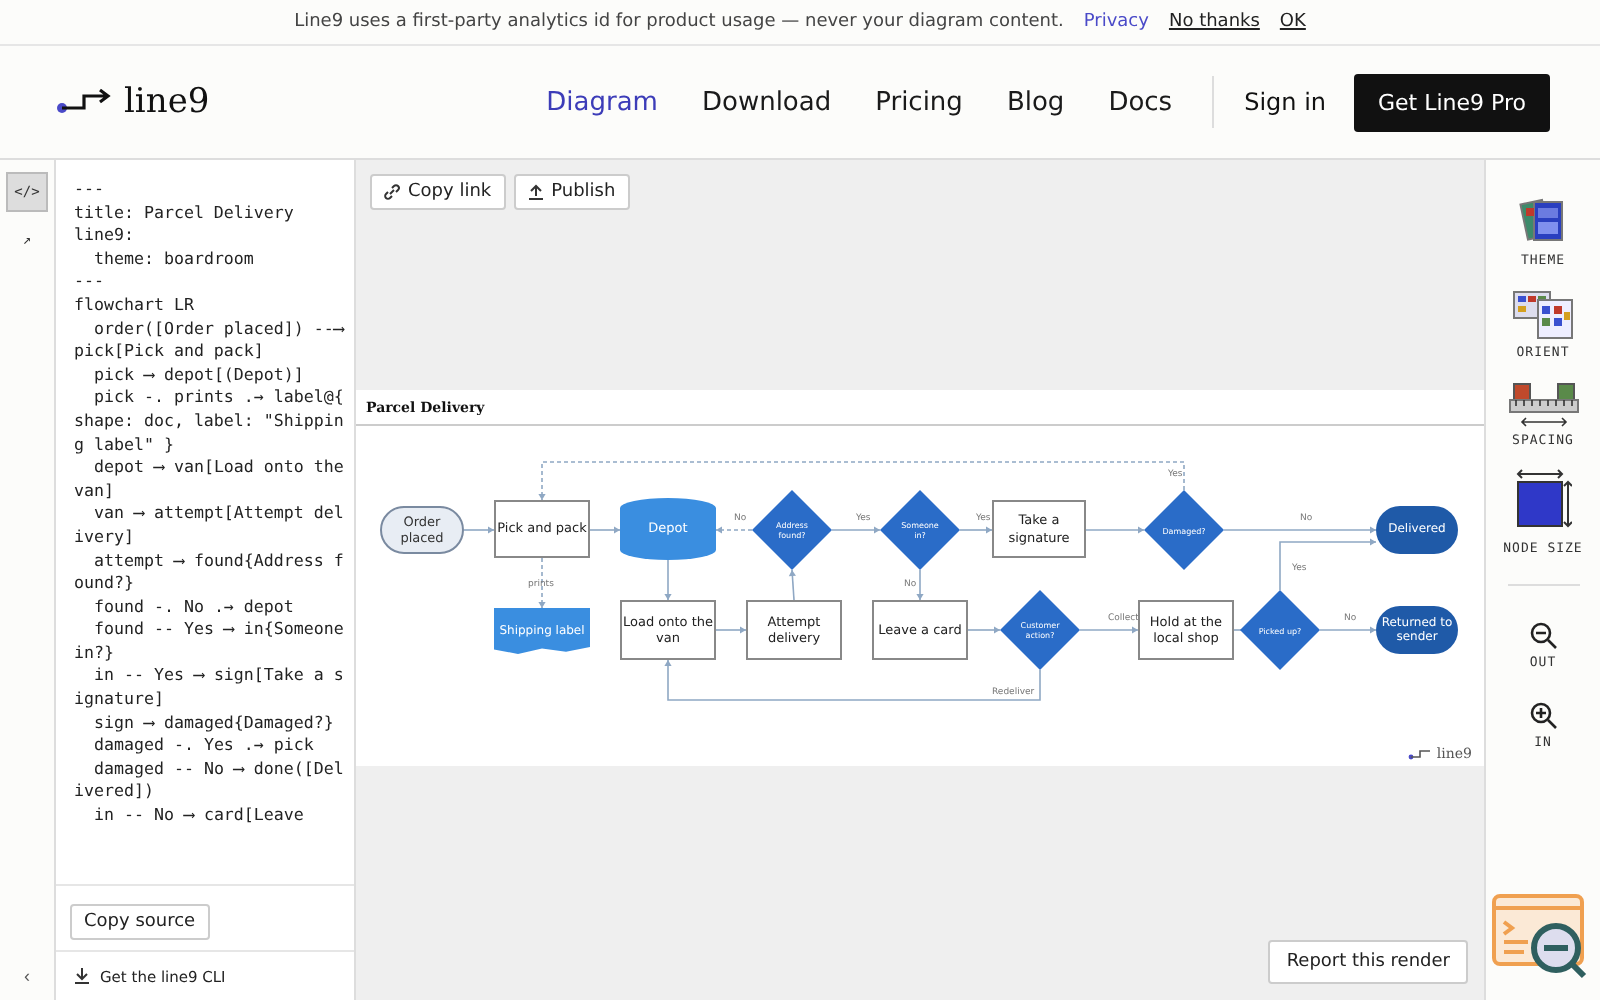 Image resolution: width=1600 pixels, height=1000 pixels. I want to click on copy-source-button: Copy source, so click(140, 922).